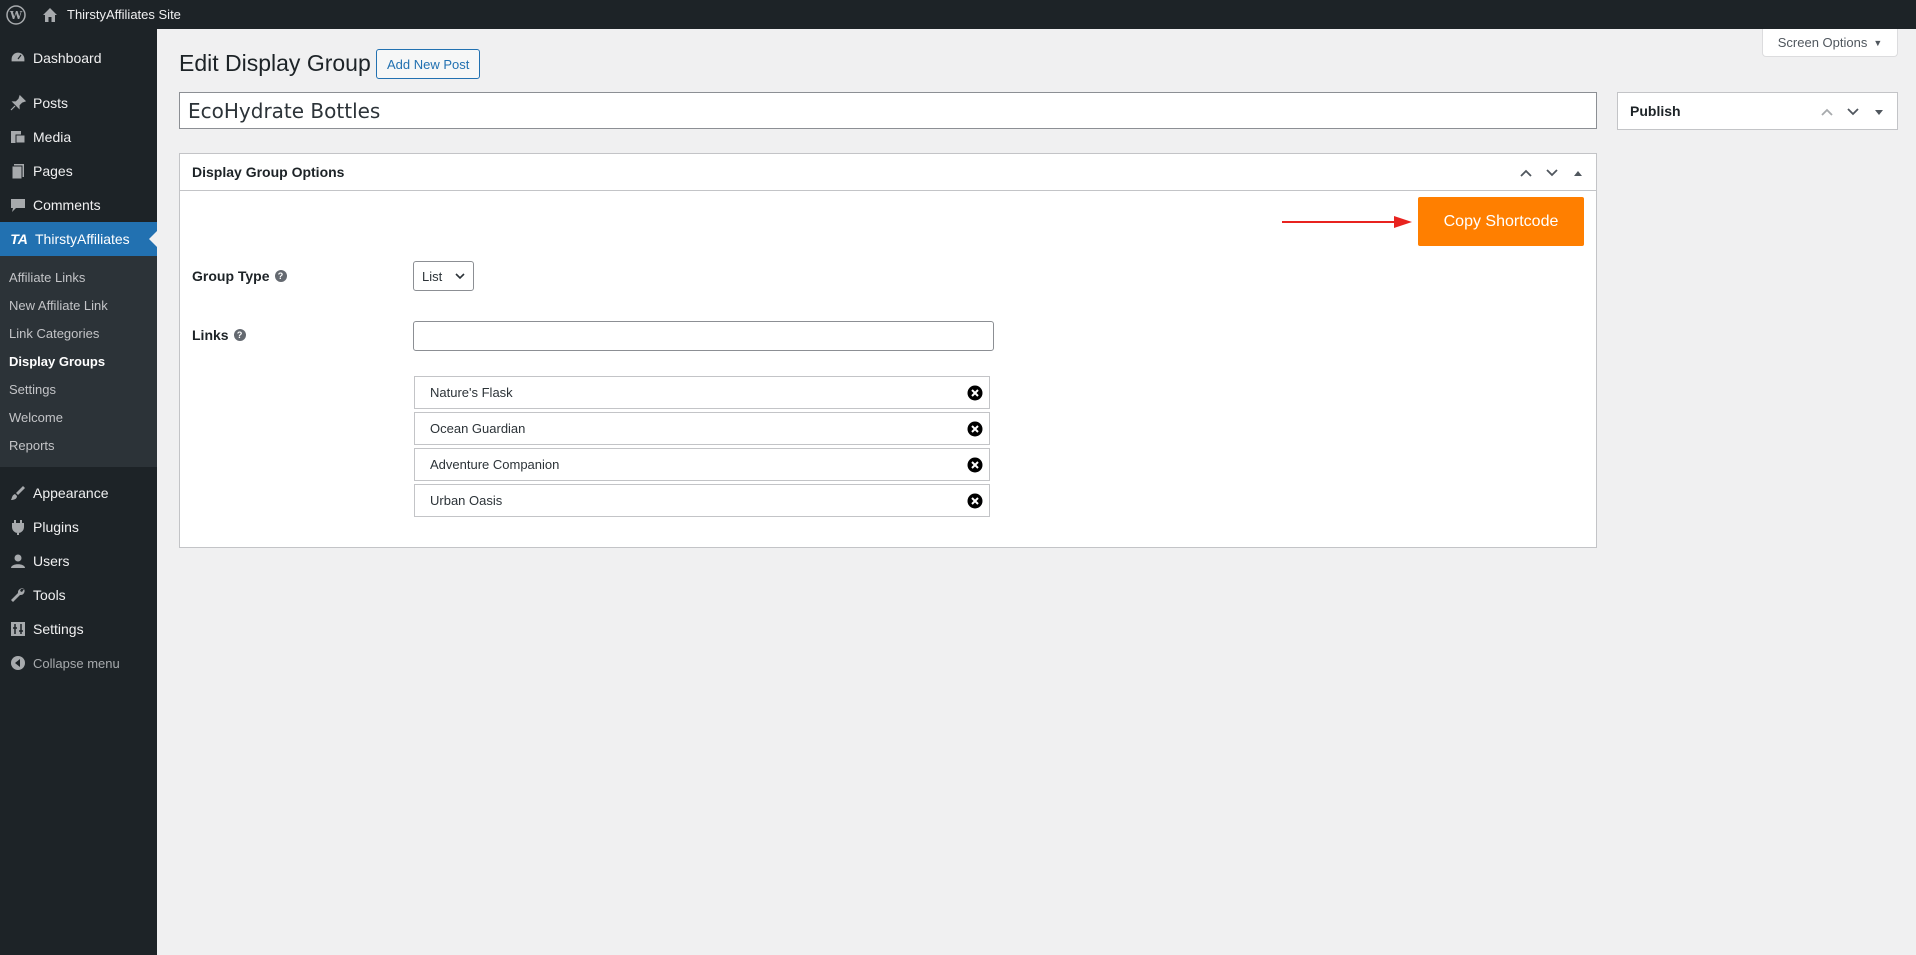  I want to click on pin-icon, so click(18, 103).